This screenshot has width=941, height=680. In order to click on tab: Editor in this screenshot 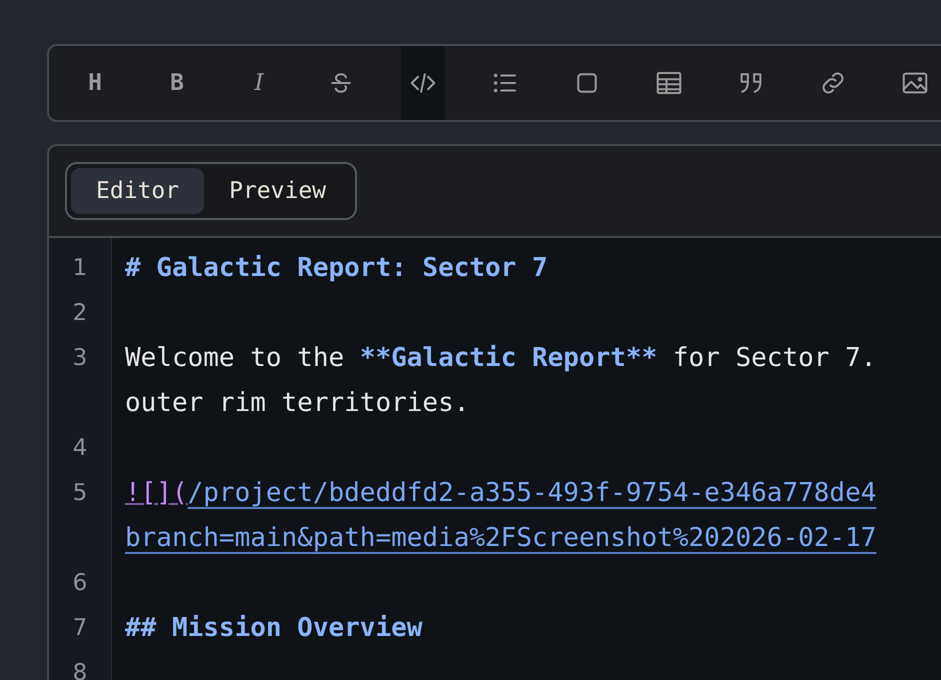, I will do `click(137, 191)`.